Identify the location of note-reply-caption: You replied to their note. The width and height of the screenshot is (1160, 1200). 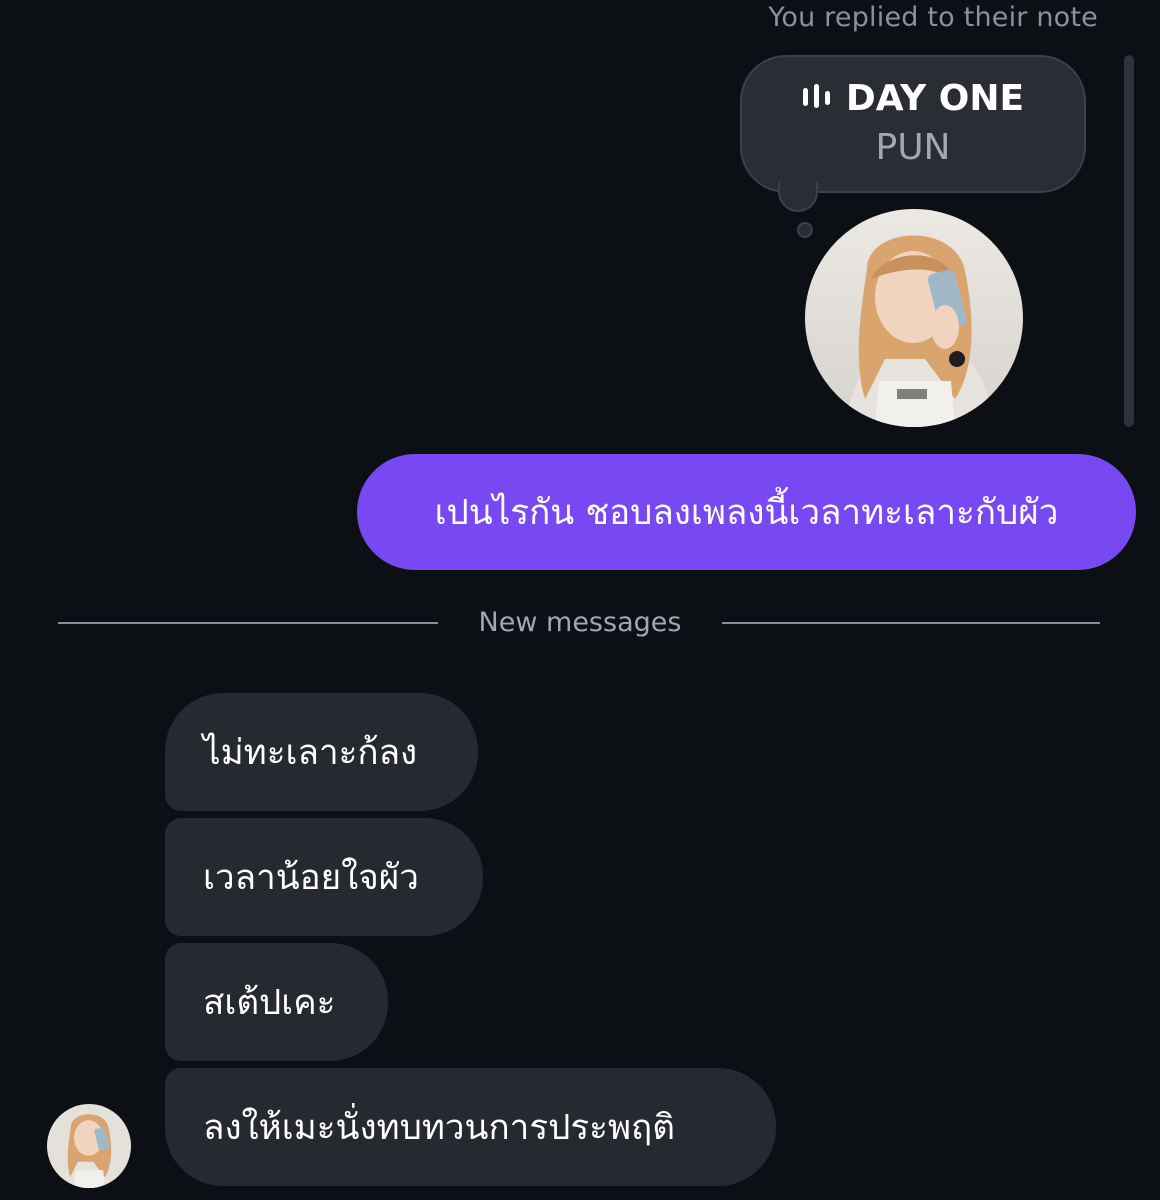
(933, 17).